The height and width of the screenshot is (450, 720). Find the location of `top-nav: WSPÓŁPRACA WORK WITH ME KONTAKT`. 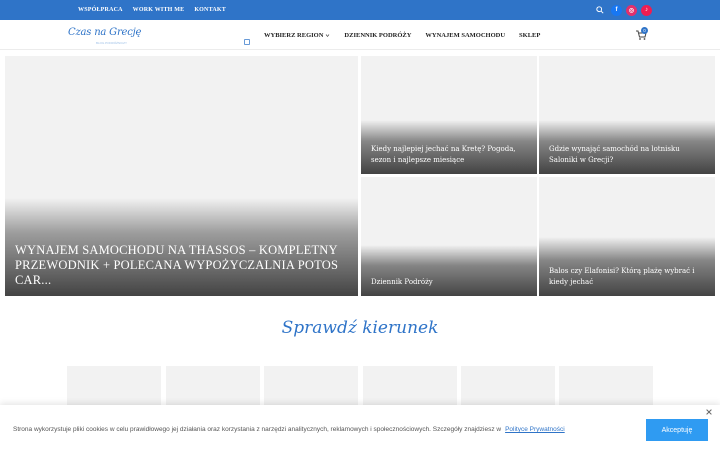

top-nav: WSPÓŁPRACA WORK WITH ME KONTAKT is located at coordinates (152, 10).